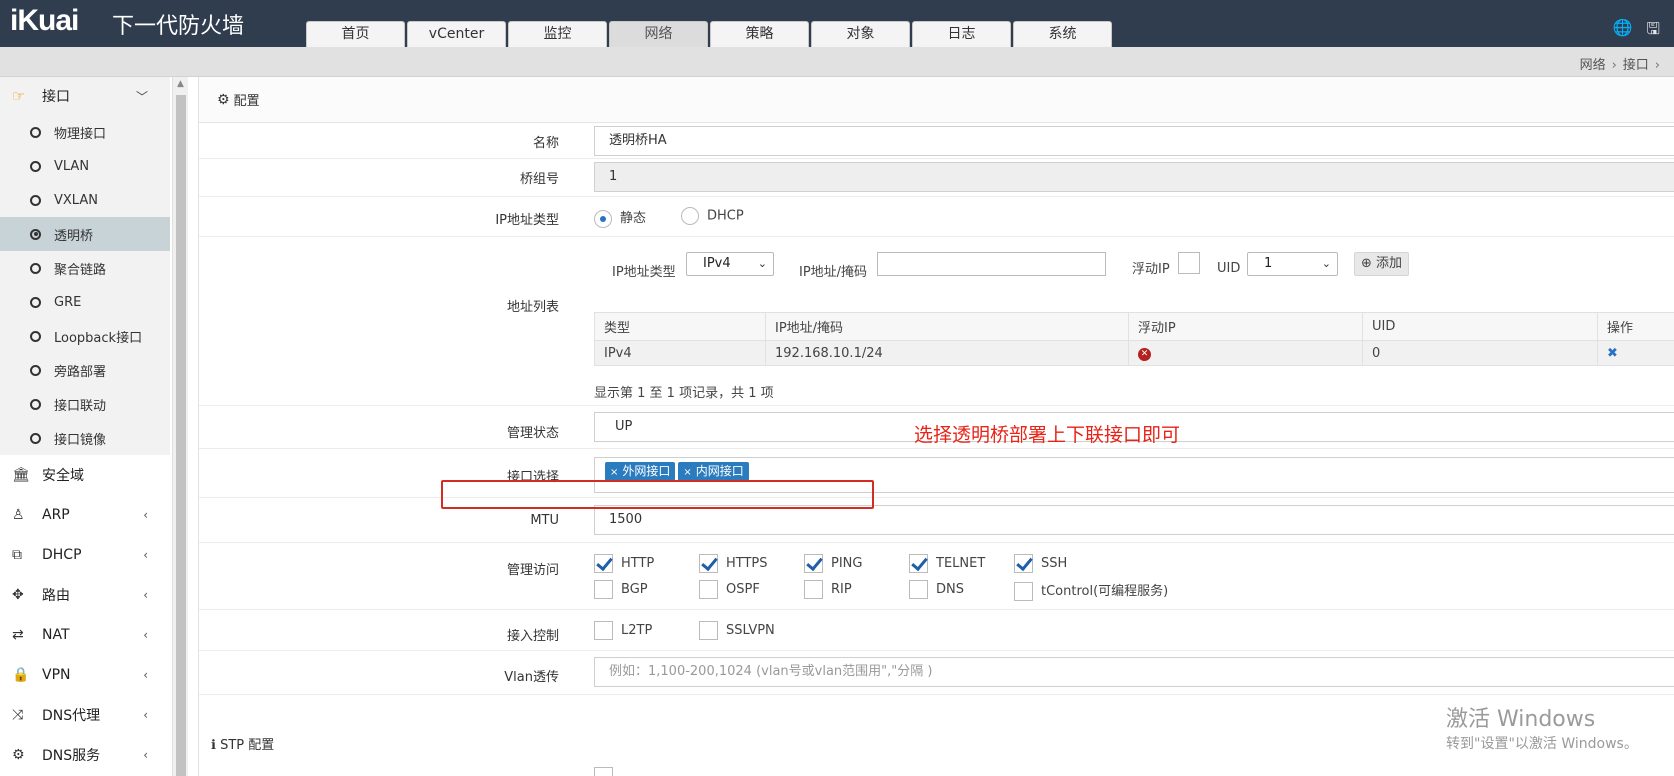 Image resolution: width=1674 pixels, height=776 pixels. Describe the element at coordinates (991, 264) in the screenshot. I see `addr-ipmask-input` at that location.